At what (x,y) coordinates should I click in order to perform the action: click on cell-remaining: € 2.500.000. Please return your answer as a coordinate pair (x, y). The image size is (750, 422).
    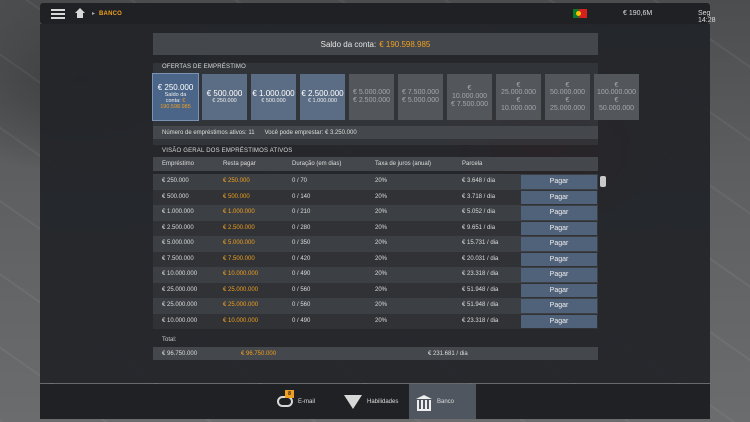
    Looking at the image, I should click on (239, 227).